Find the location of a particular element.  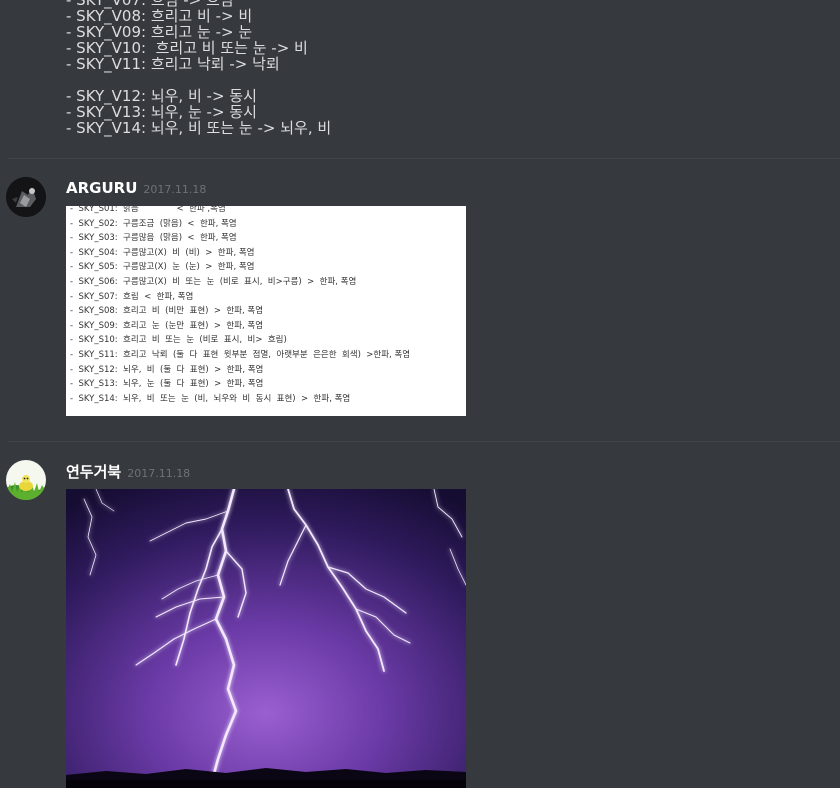

attachment-text-line: - SKY_S08: 흐리고 비 (비만 표현) > 한파, 폭염 is located at coordinates (167, 311).